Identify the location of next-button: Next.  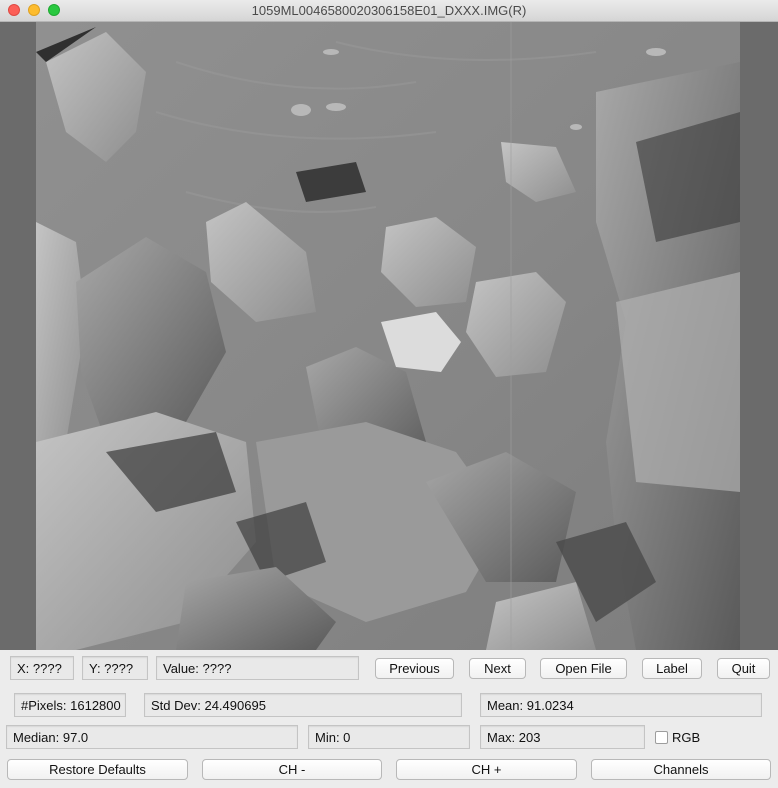
(497, 668).